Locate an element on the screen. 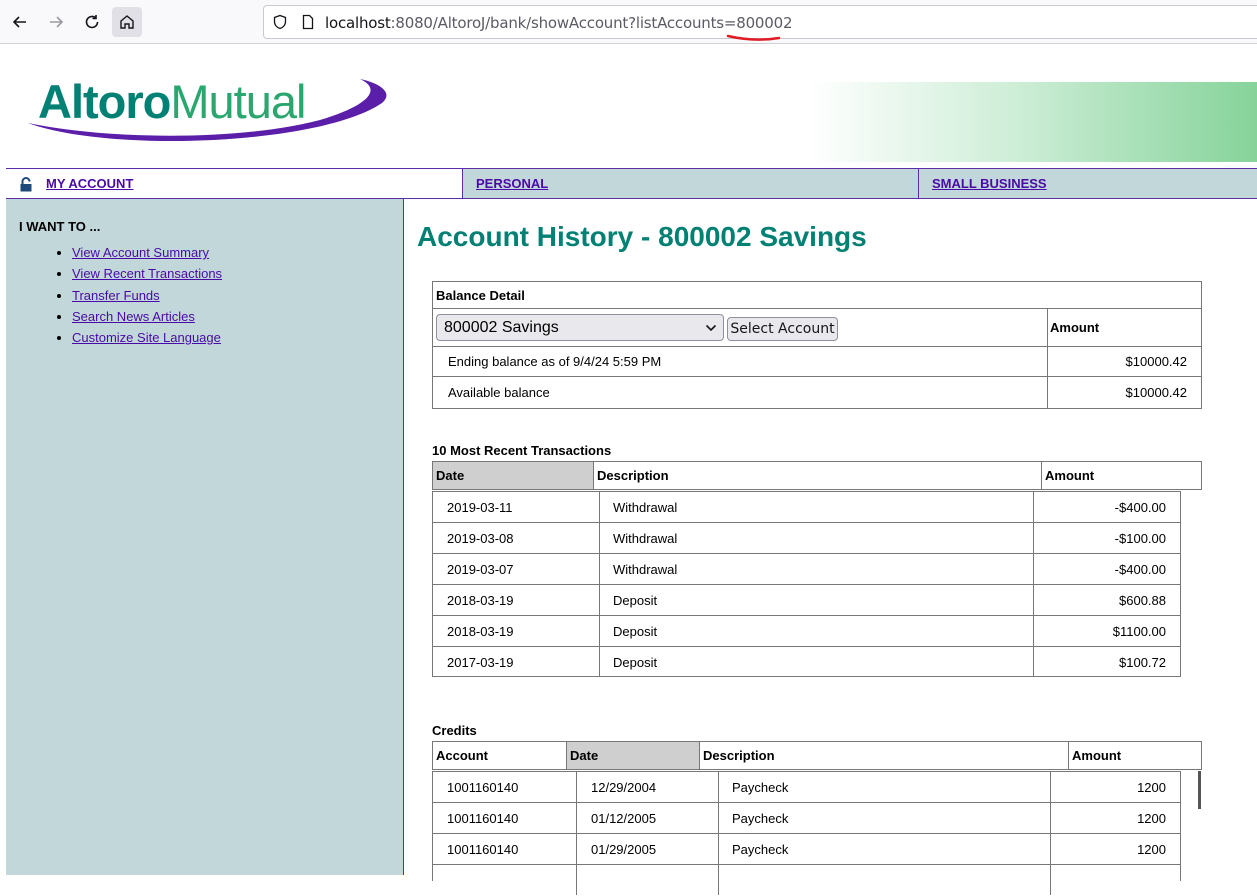  recent-transactions-label: 10 Most Recent Transactions is located at coordinates (522, 450).